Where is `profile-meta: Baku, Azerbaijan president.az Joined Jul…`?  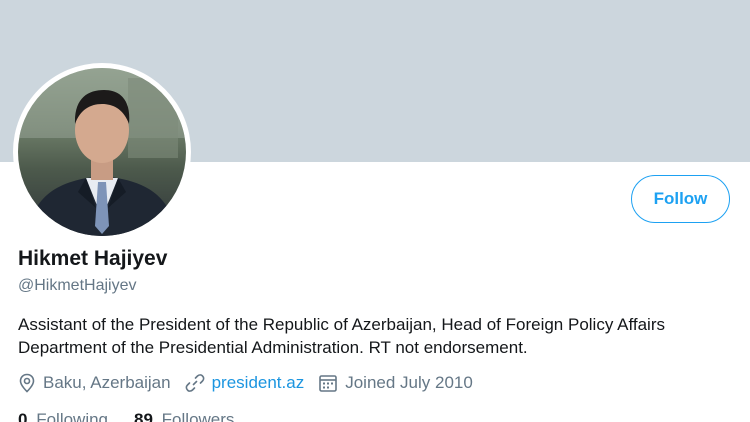 profile-meta: Baku, Azerbaijan president.az Joined Jul… is located at coordinates (252, 383).